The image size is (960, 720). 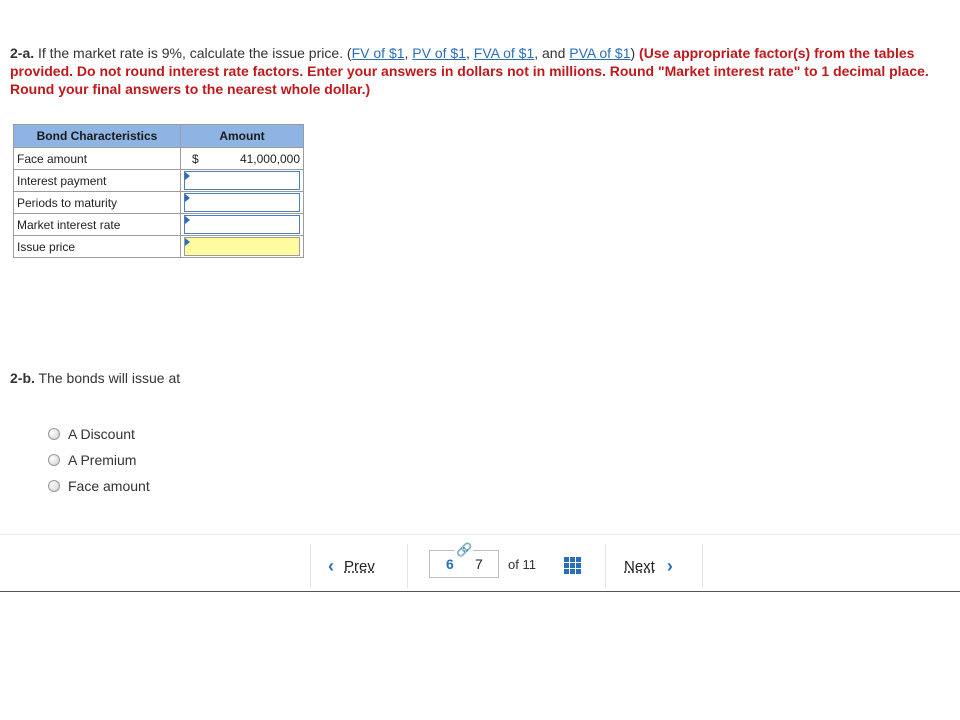 I want to click on question-2b: 2-b. The bonds will issue at, so click(x=95, y=378).